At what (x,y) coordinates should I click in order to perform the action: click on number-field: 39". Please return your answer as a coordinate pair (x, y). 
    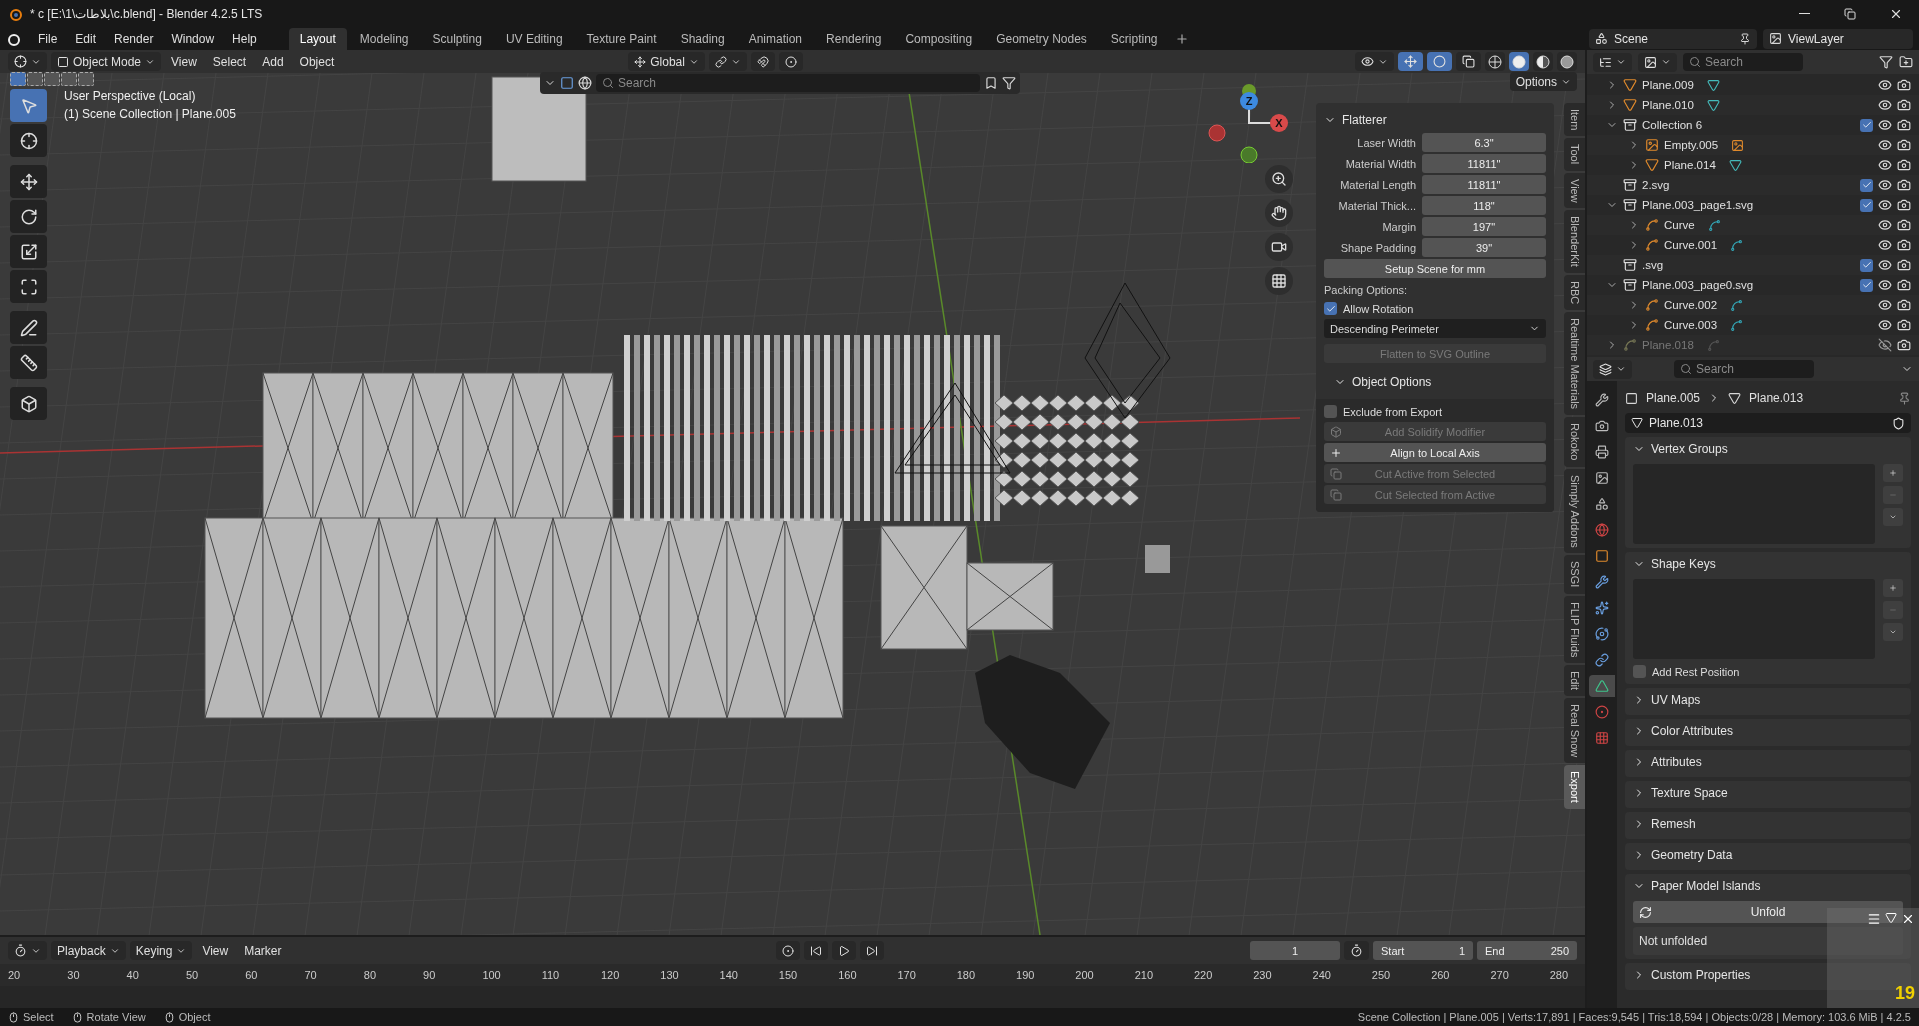
    Looking at the image, I should click on (1484, 247).